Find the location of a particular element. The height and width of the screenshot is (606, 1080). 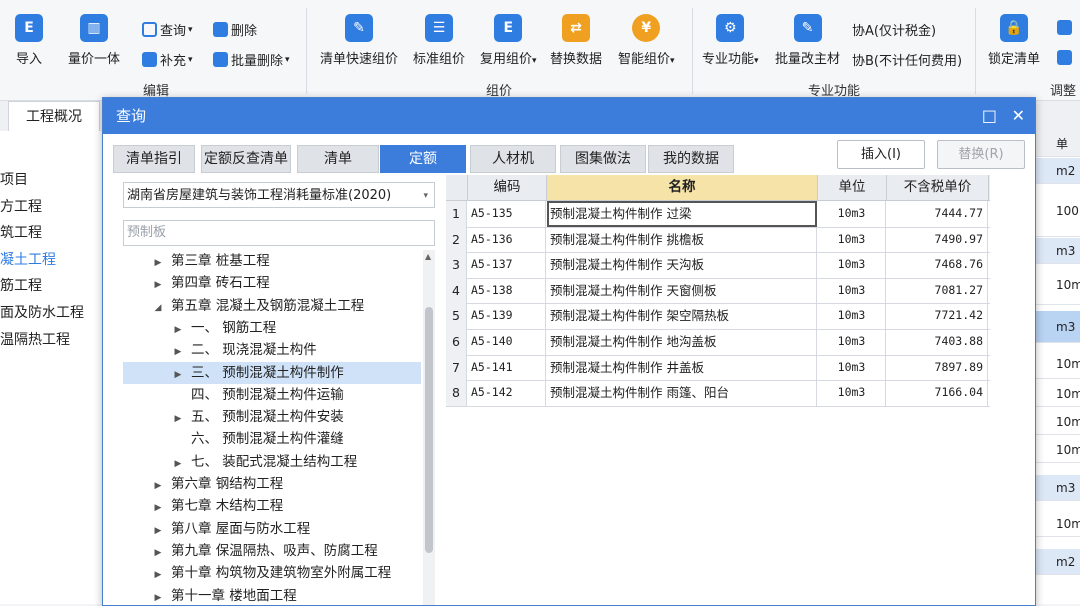

replace-button: 替换(R) is located at coordinates (981, 154).